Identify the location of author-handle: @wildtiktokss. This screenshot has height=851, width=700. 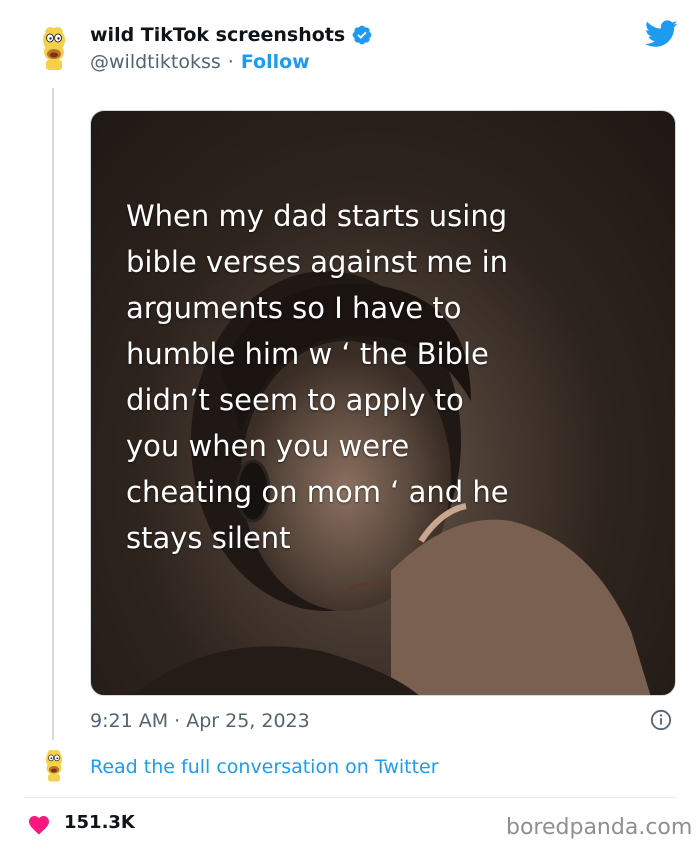
(155, 62).